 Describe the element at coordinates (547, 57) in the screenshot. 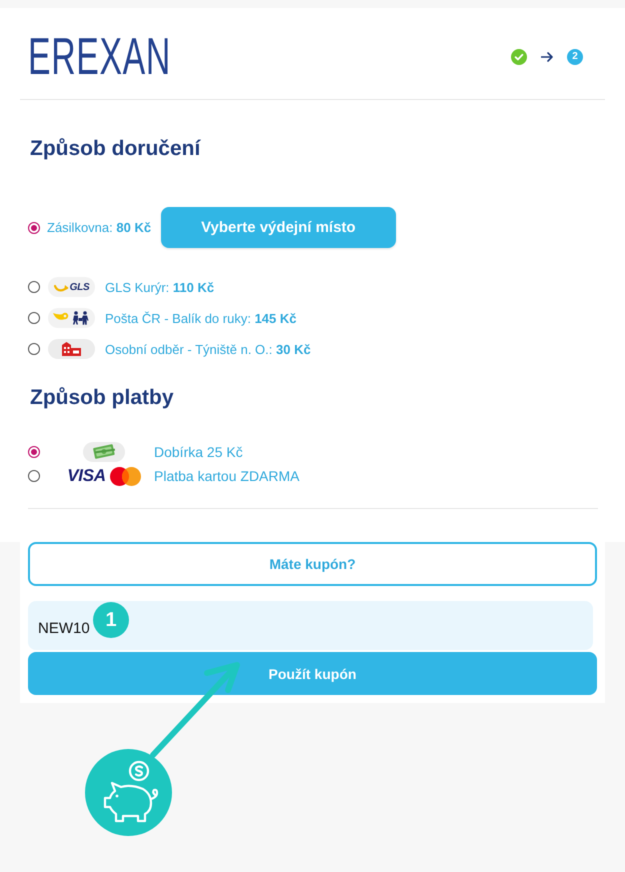

I see `arrow-right-icon` at that location.